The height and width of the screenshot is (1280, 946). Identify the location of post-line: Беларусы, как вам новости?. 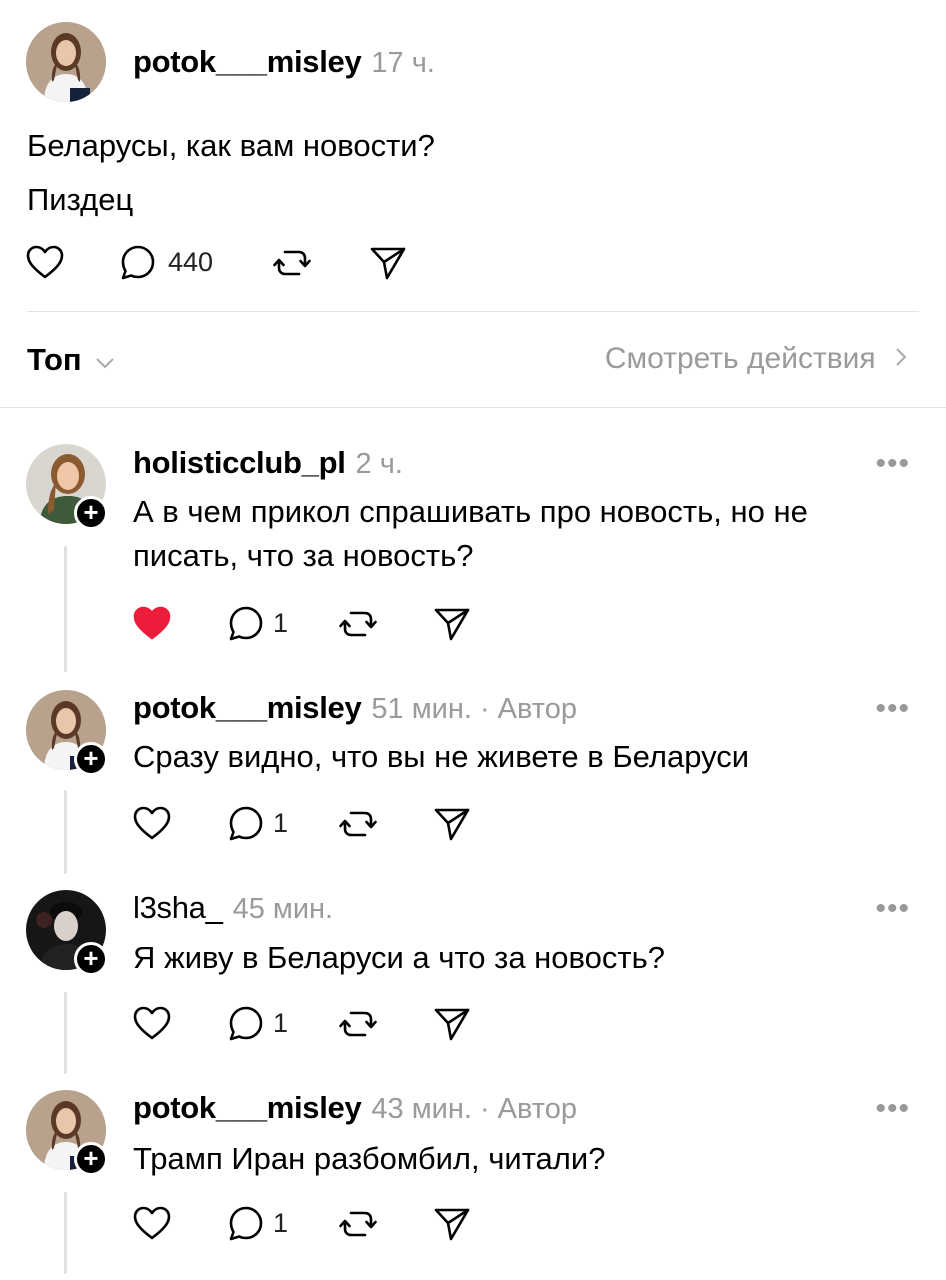
(231, 145).